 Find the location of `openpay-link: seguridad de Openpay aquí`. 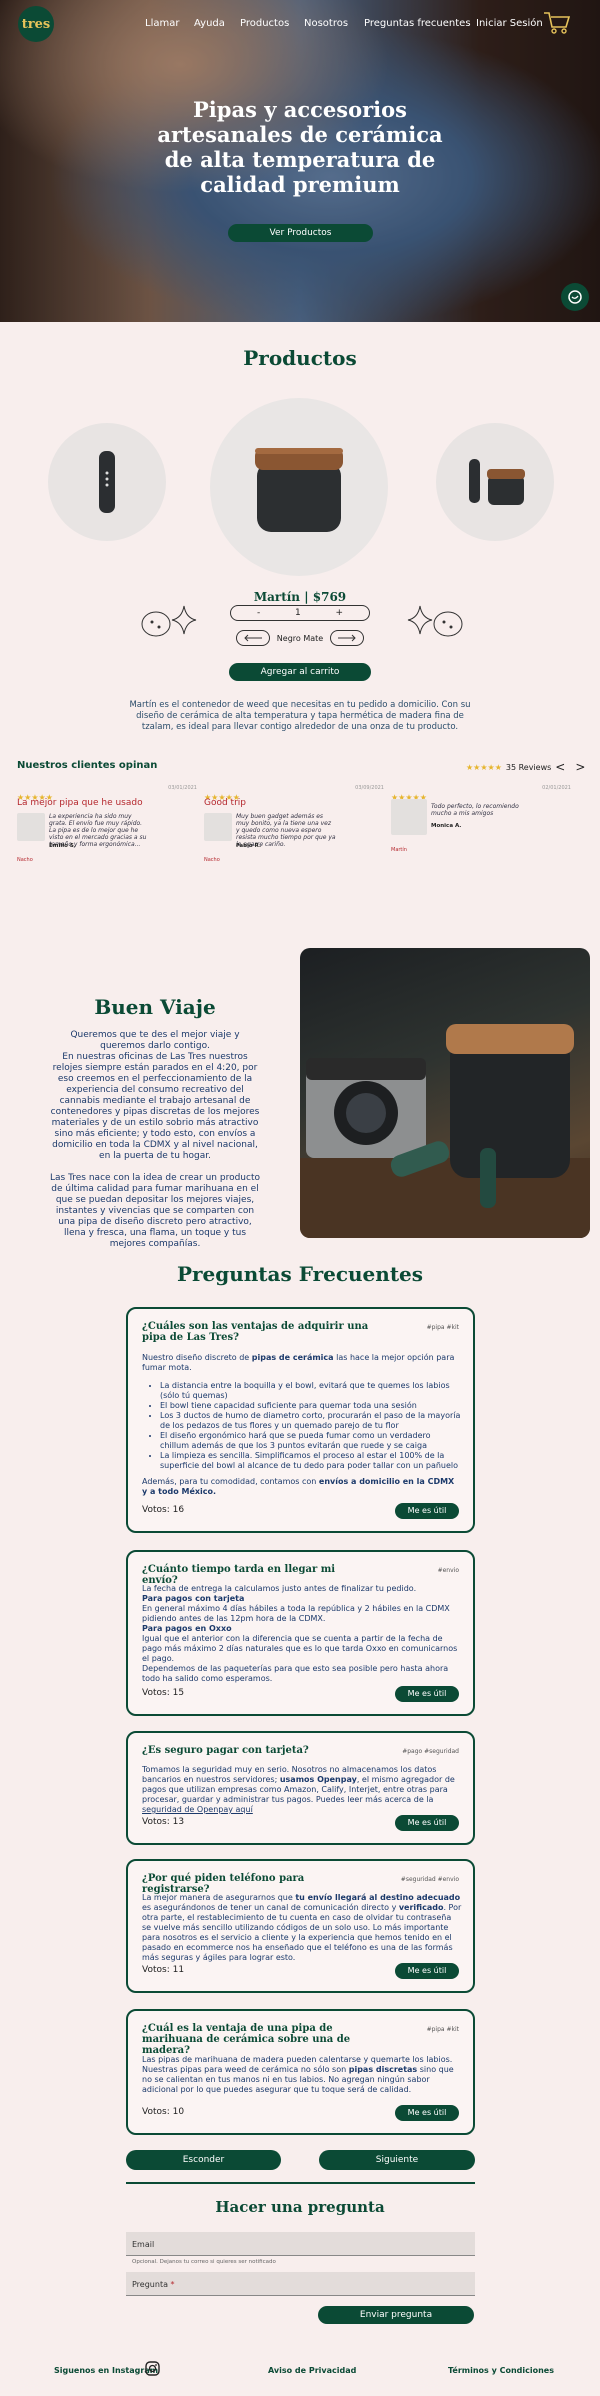

openpay-link: seguridad de Openpay aquí is located at coordinates (197, 1809).